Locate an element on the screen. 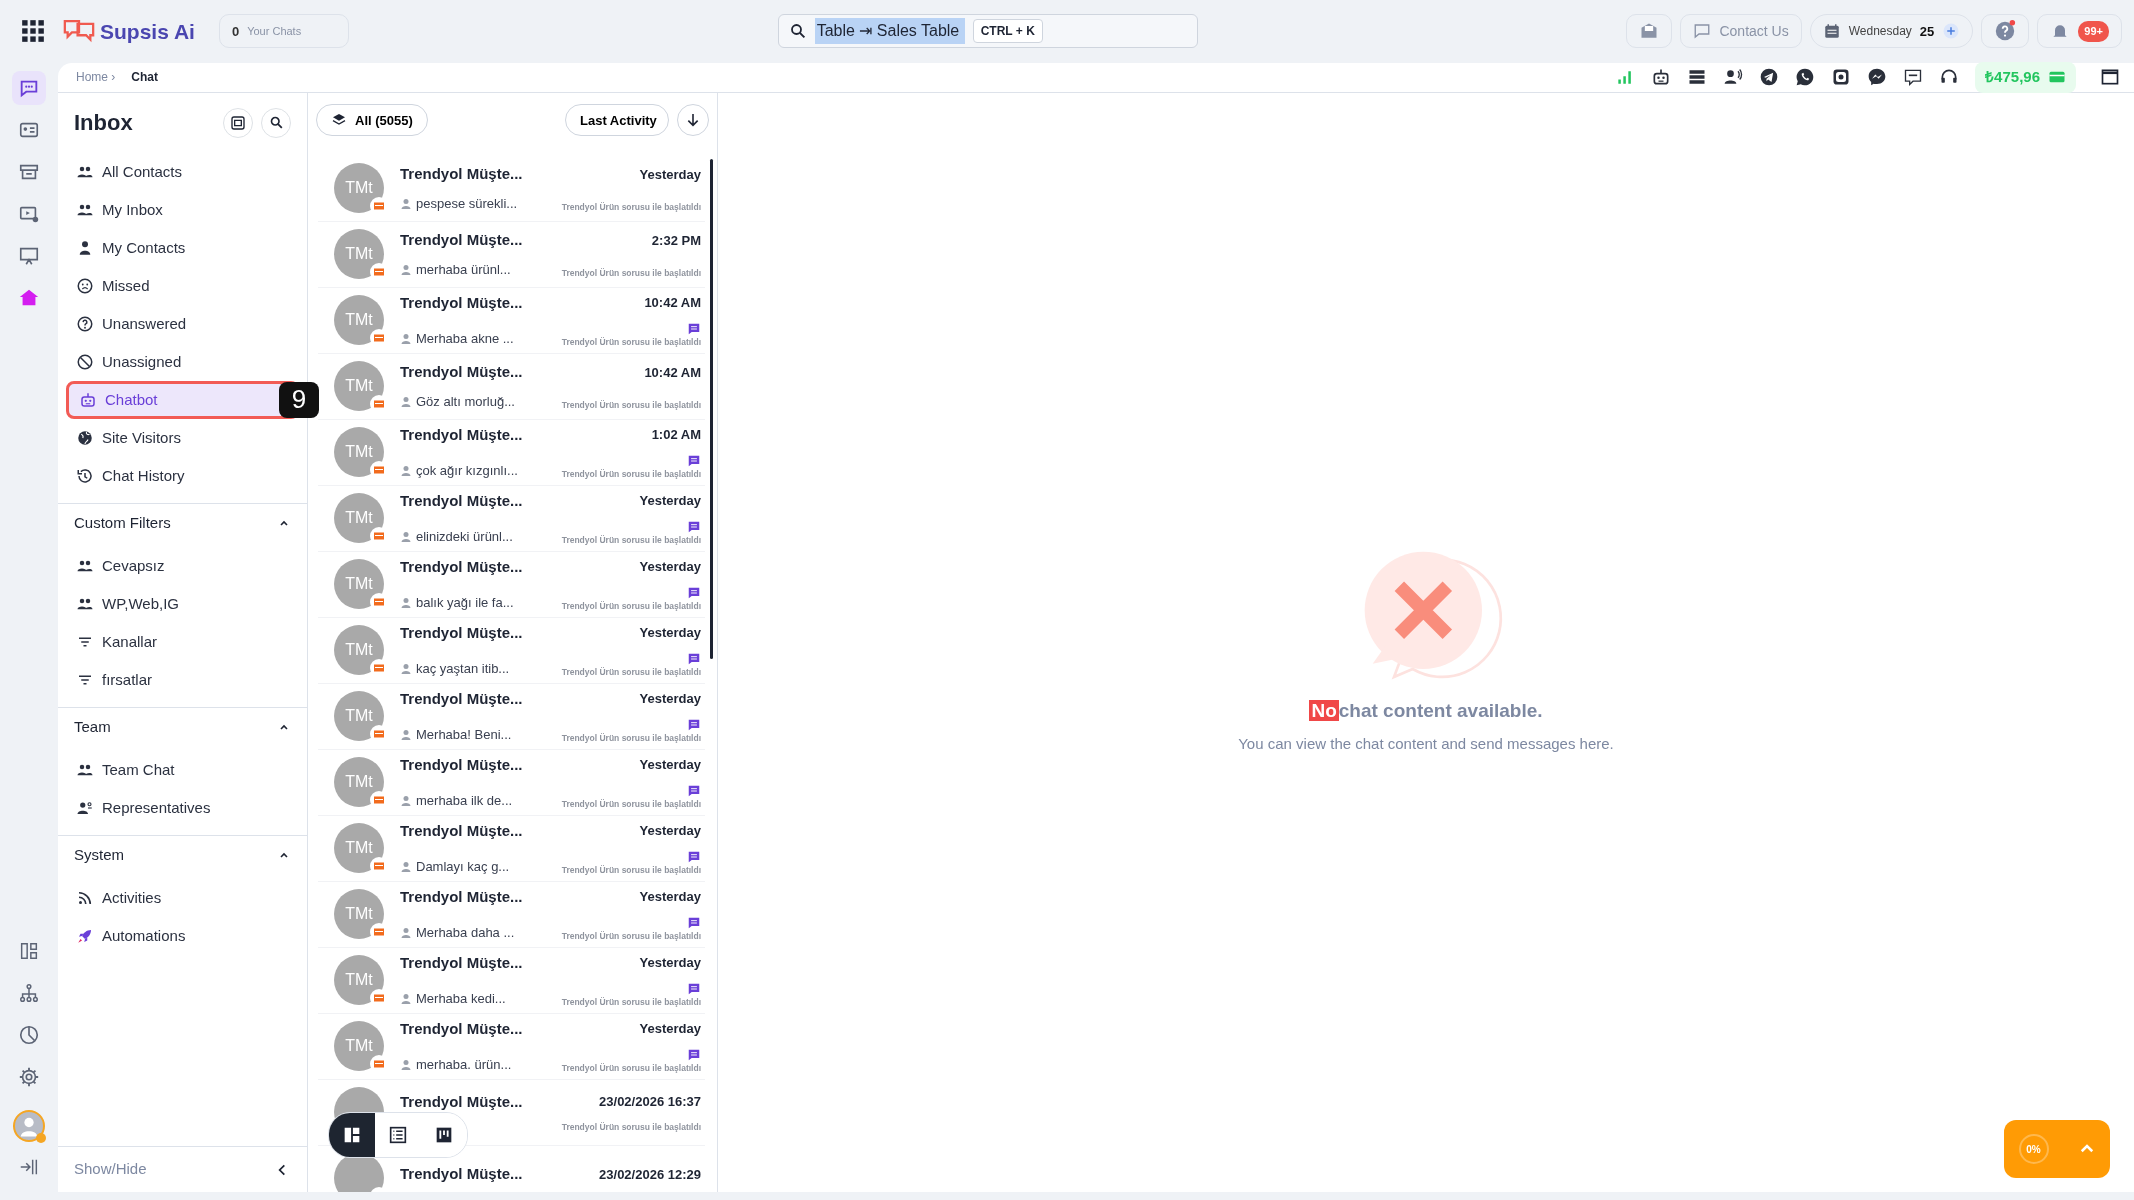 The width and height of the screenshot is (2134, 1200). sidebar-item: Chat History is located at coordinates (182, 475).